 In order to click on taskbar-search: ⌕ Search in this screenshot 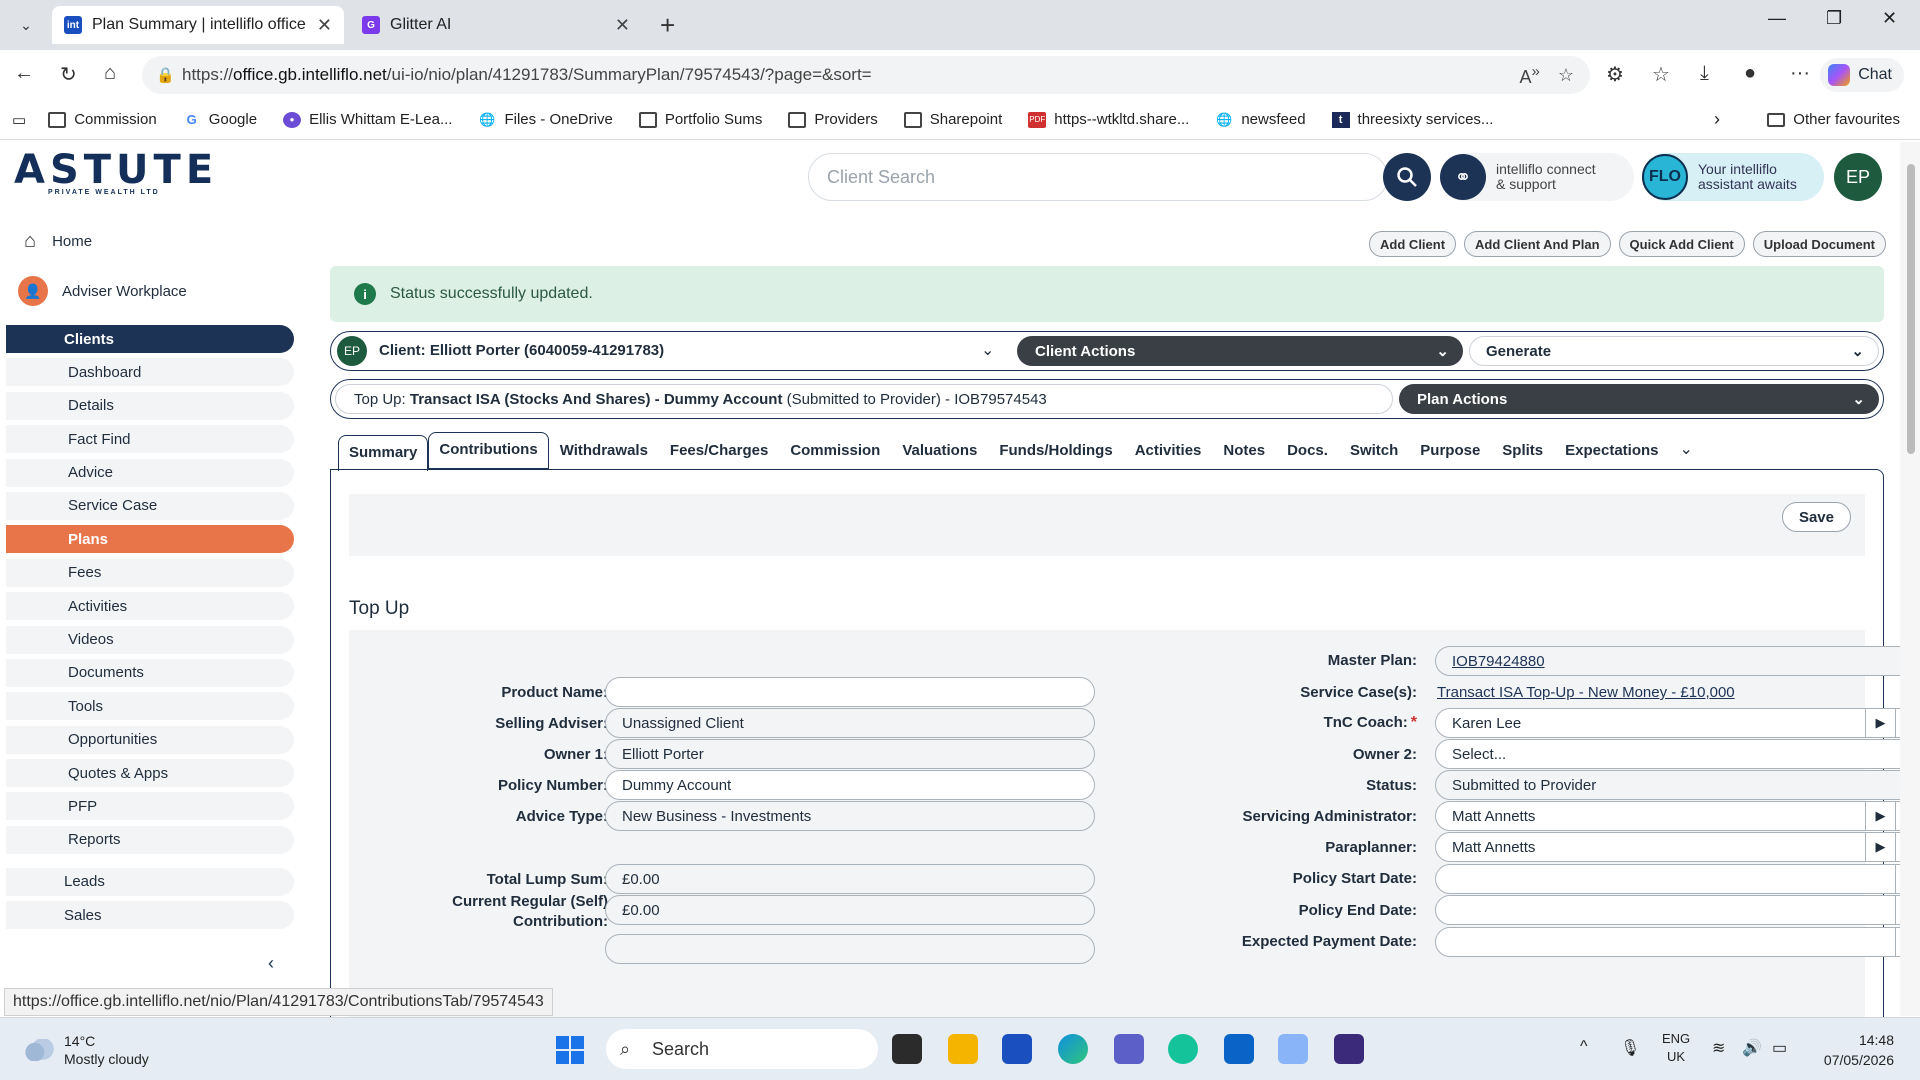, I will do `click(742, 1049)`.